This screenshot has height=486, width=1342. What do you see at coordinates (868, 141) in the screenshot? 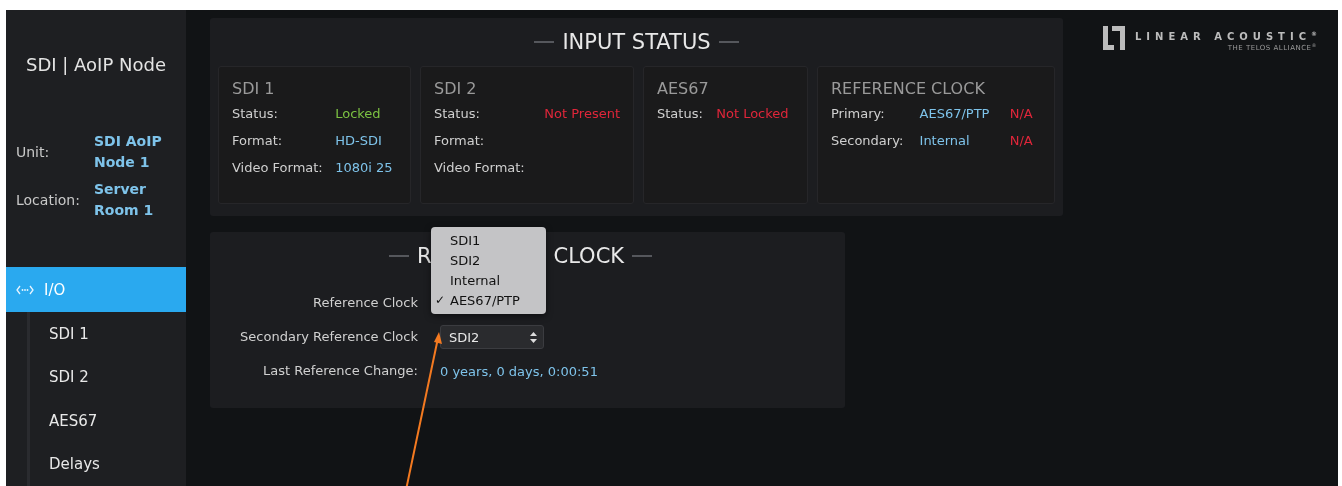
I see `status-label: Secondary:` at bounding box center [868, 141].